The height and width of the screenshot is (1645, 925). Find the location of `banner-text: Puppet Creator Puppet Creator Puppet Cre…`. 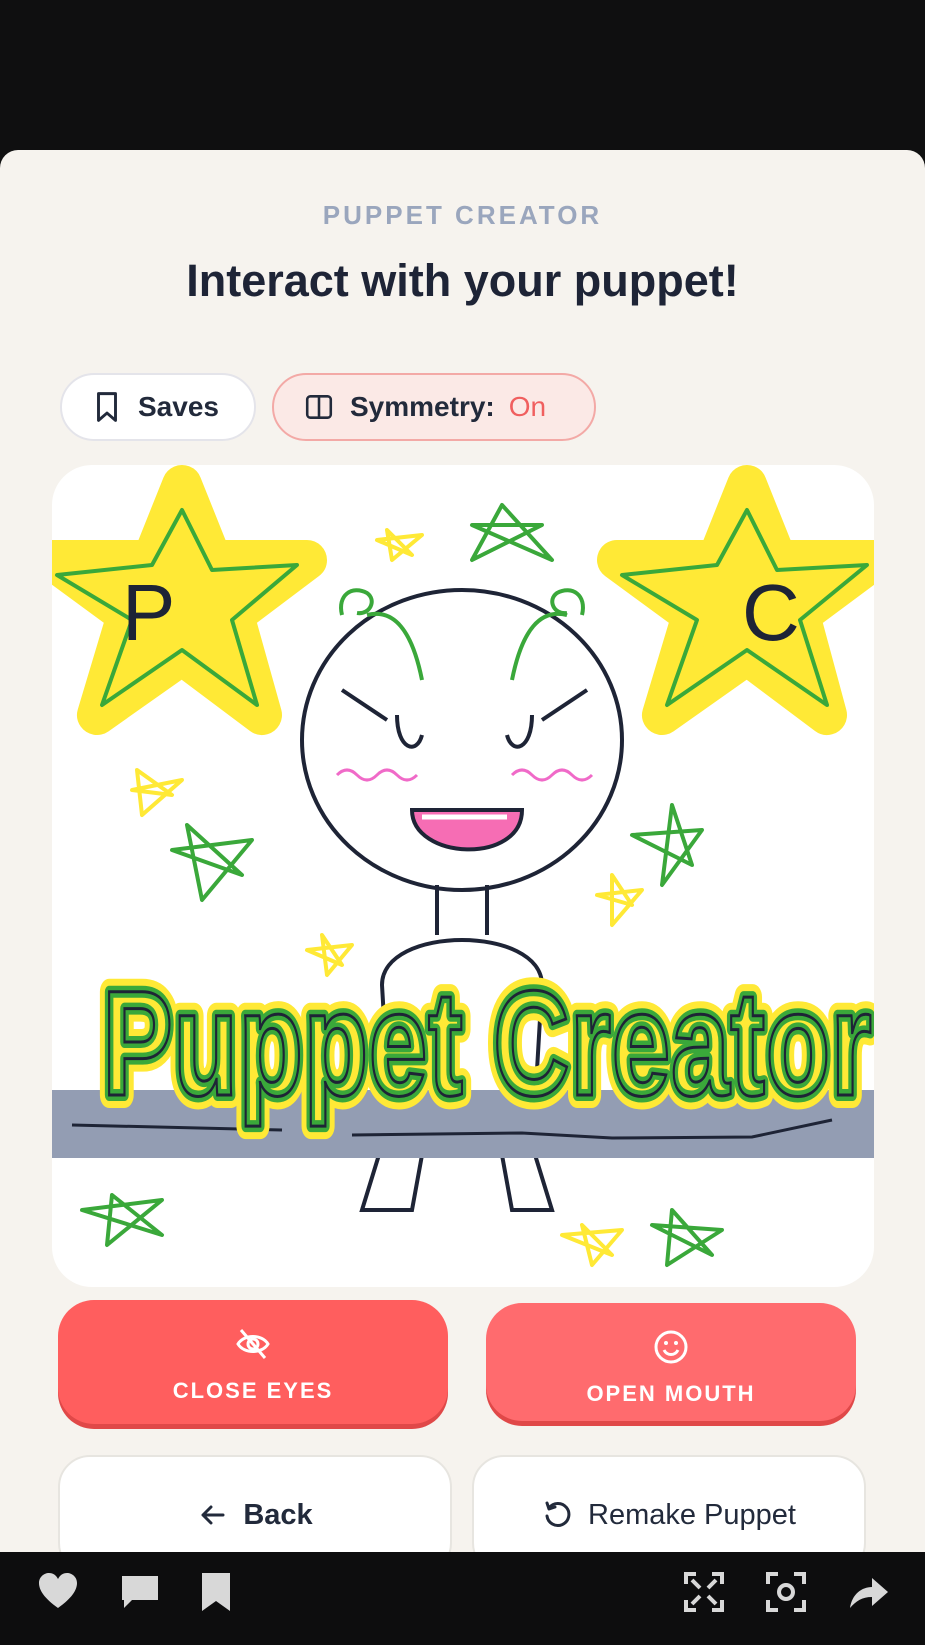

banner-text: Puppet Creator Puppet Creator Puppet Cre… is located at coordinates (481, 1043).